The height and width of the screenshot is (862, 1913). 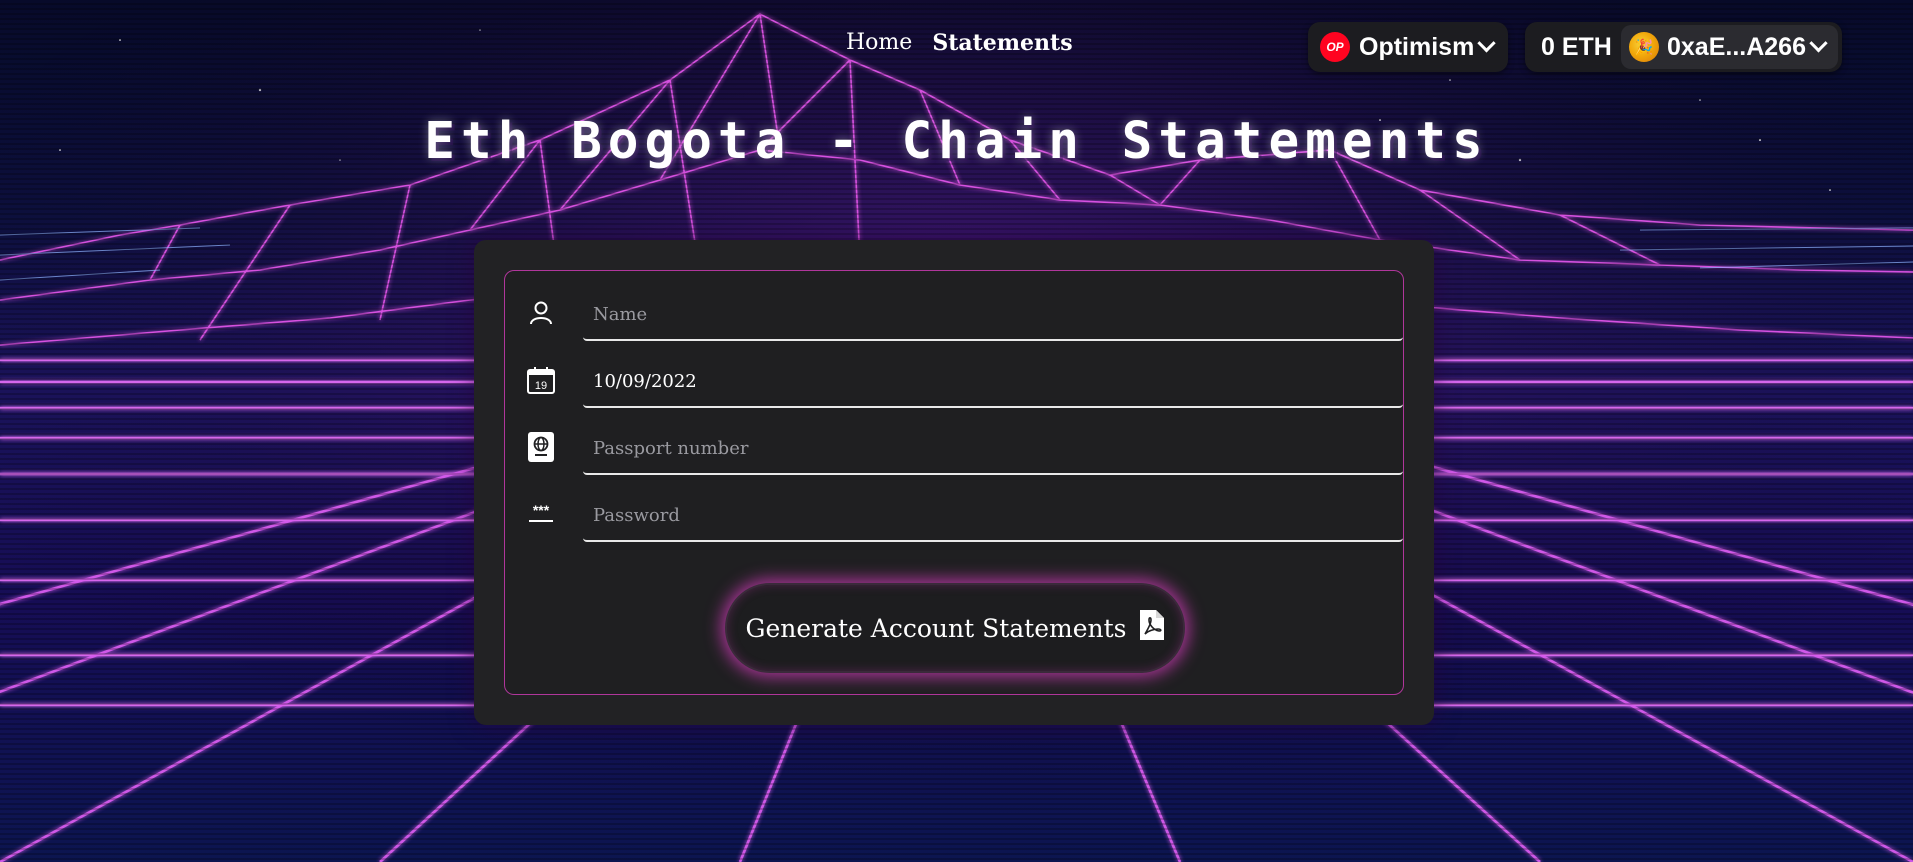 I want to click on generate-button-label: Generate Account Statements, so click(x=936, y=628).